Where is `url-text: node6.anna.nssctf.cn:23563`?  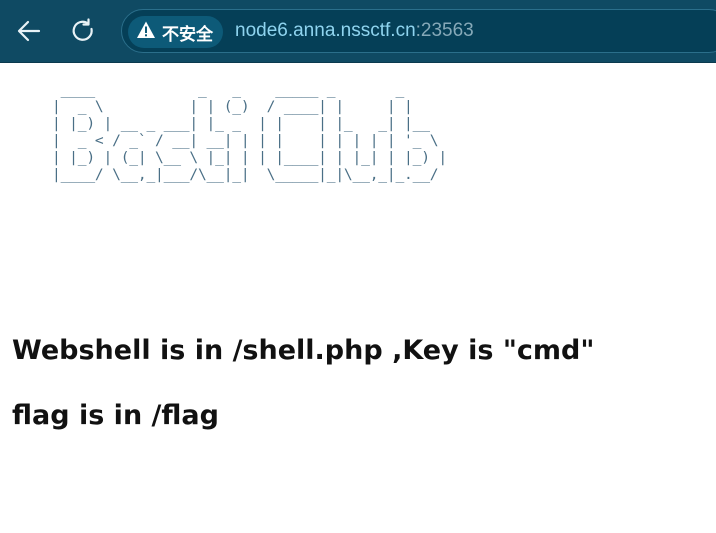 url-text: node6.anna.nssctf.cn:23563 is located at coordinates (354, 31).